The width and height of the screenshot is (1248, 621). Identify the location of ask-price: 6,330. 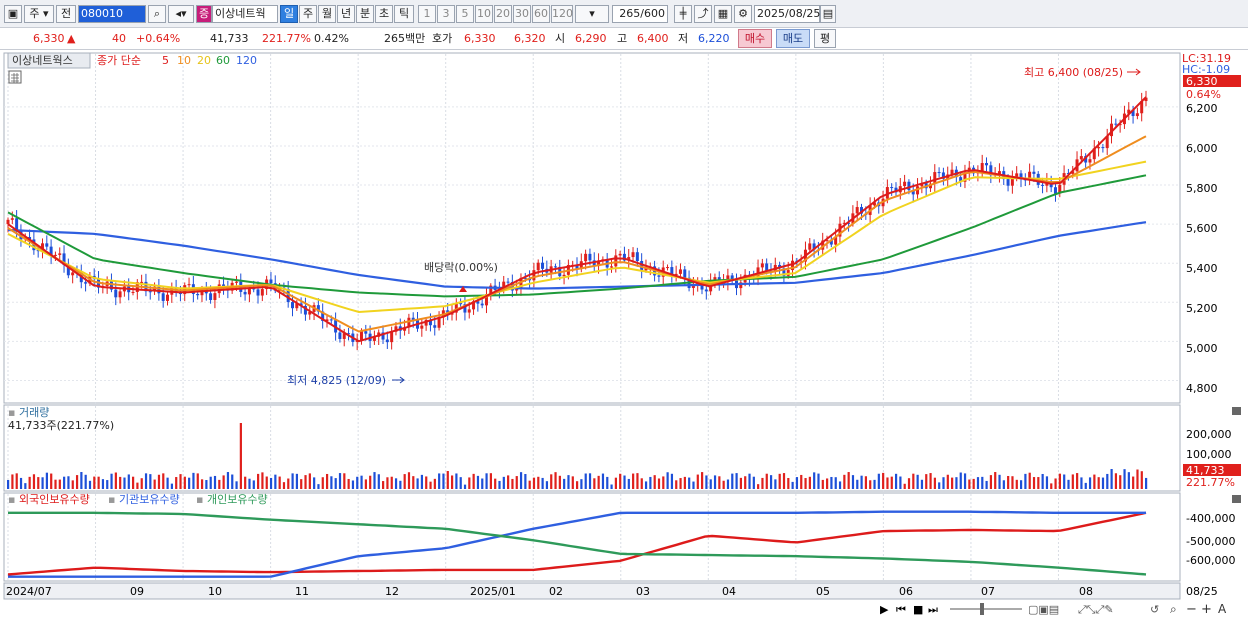
(480, 38).